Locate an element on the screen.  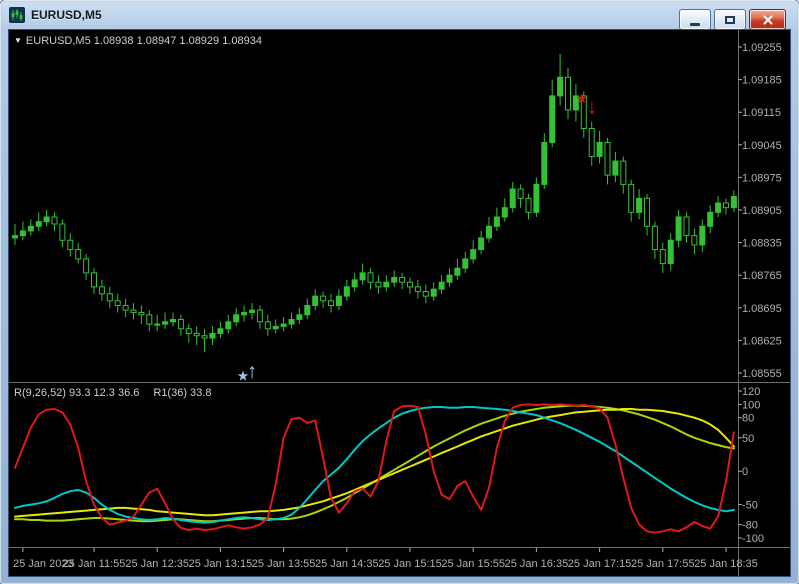
svg-text: 25 Jan 18:35 is located at coordinates (726, 564).